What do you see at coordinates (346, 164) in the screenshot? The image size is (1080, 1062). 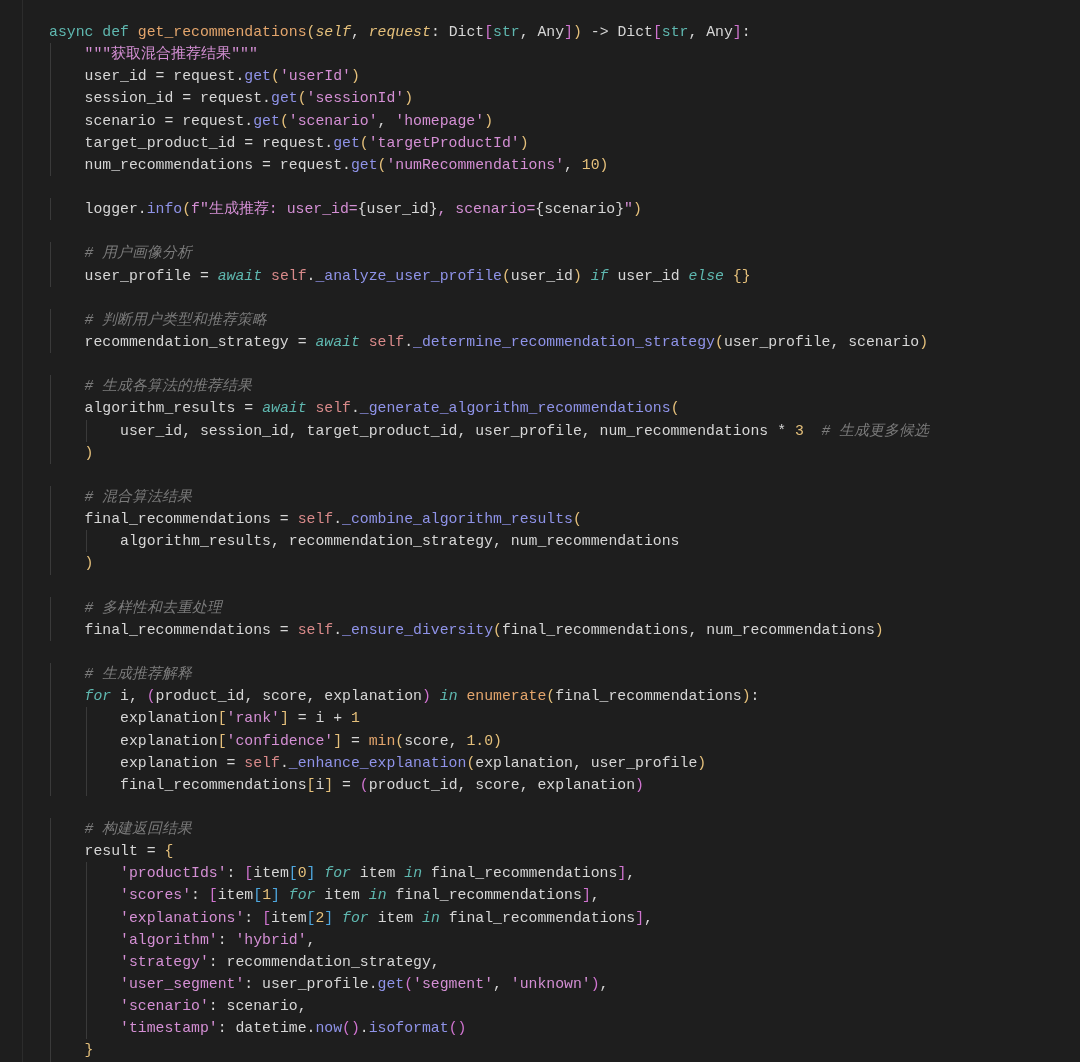 I see `code-line: num_recommendations = request.get('numRecommendations', 10)` at bounding box center [346, 164].